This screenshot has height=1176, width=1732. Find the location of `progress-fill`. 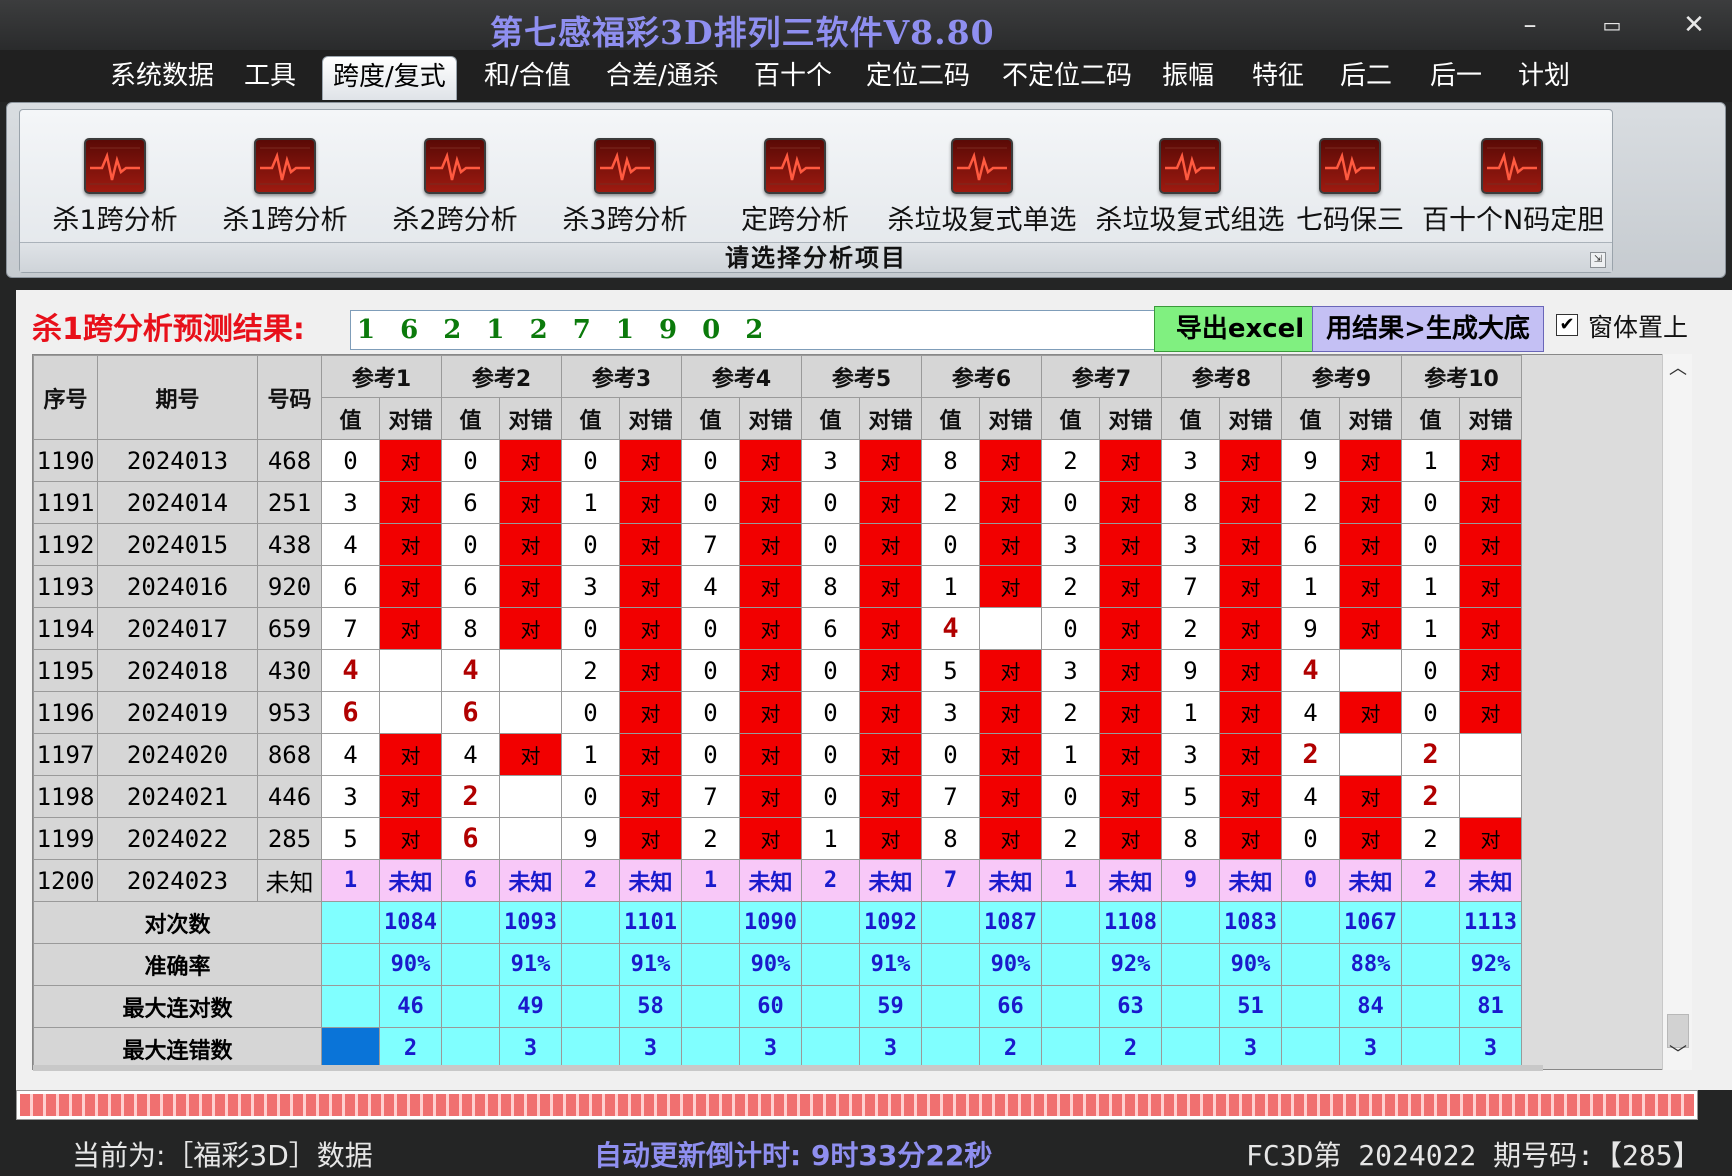

progress-fill is located at coordinates (857, 1105).